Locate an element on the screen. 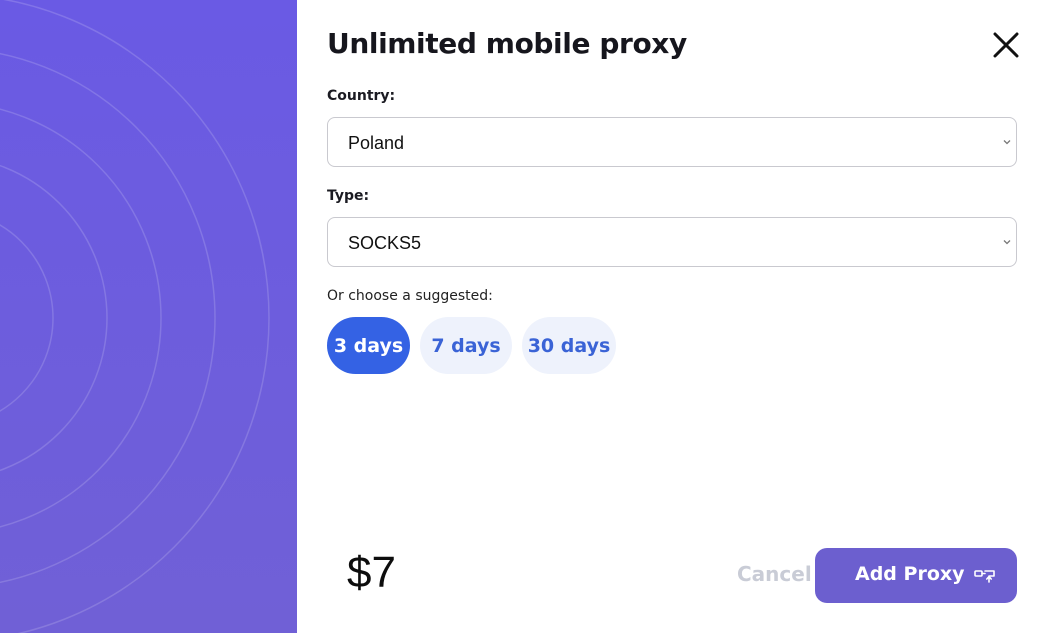 The width and height of the screenshot is (1044, 633). close-button is located at coordinates (1006, 45).